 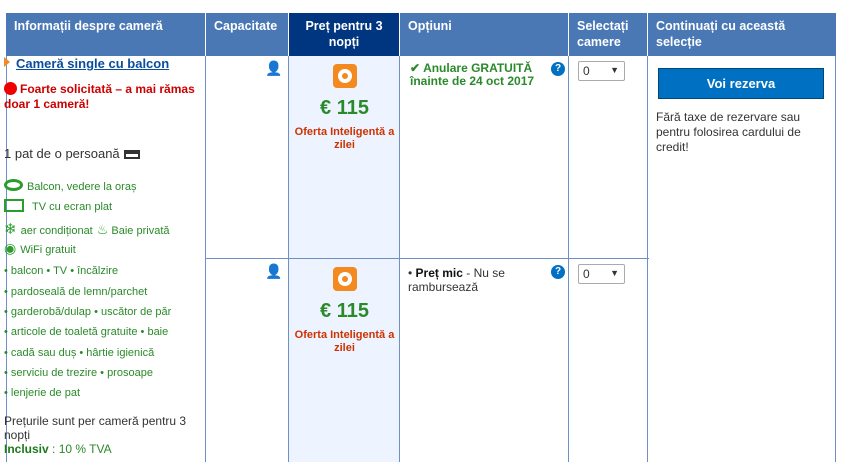 What do you see at coordinates (484, 34) in the screenshot?
I see `header-options: Opțiuni` at bounding box center [484, 34].